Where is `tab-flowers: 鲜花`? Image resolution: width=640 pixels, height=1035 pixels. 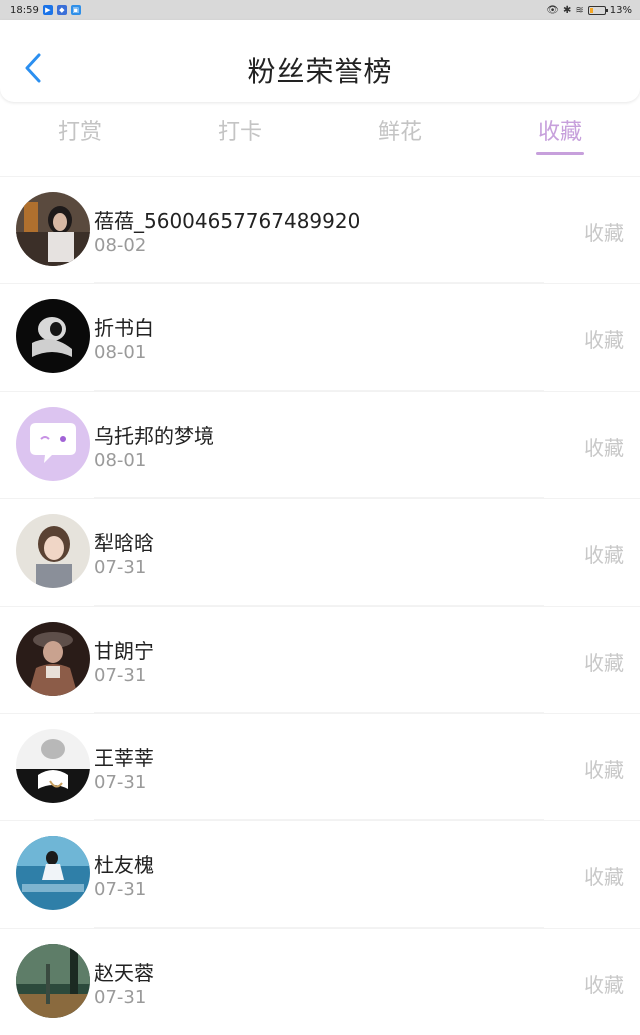
tab-flowers: 鲜花 is located at coordinates (400, 132).